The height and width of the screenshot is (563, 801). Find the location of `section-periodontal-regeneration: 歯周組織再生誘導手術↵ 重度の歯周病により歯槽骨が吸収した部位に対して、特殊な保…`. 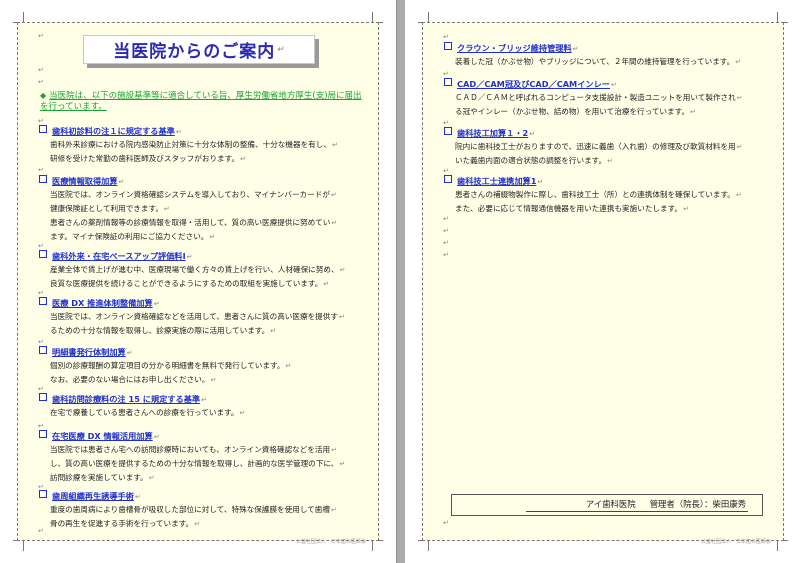

section-periodontal-regeneration: 歯周組織再生誘導手術↵ 重度の歯周病により歯槽骨が吸収した部位に対して、特殊な保… is located at coordinates (204, 510).